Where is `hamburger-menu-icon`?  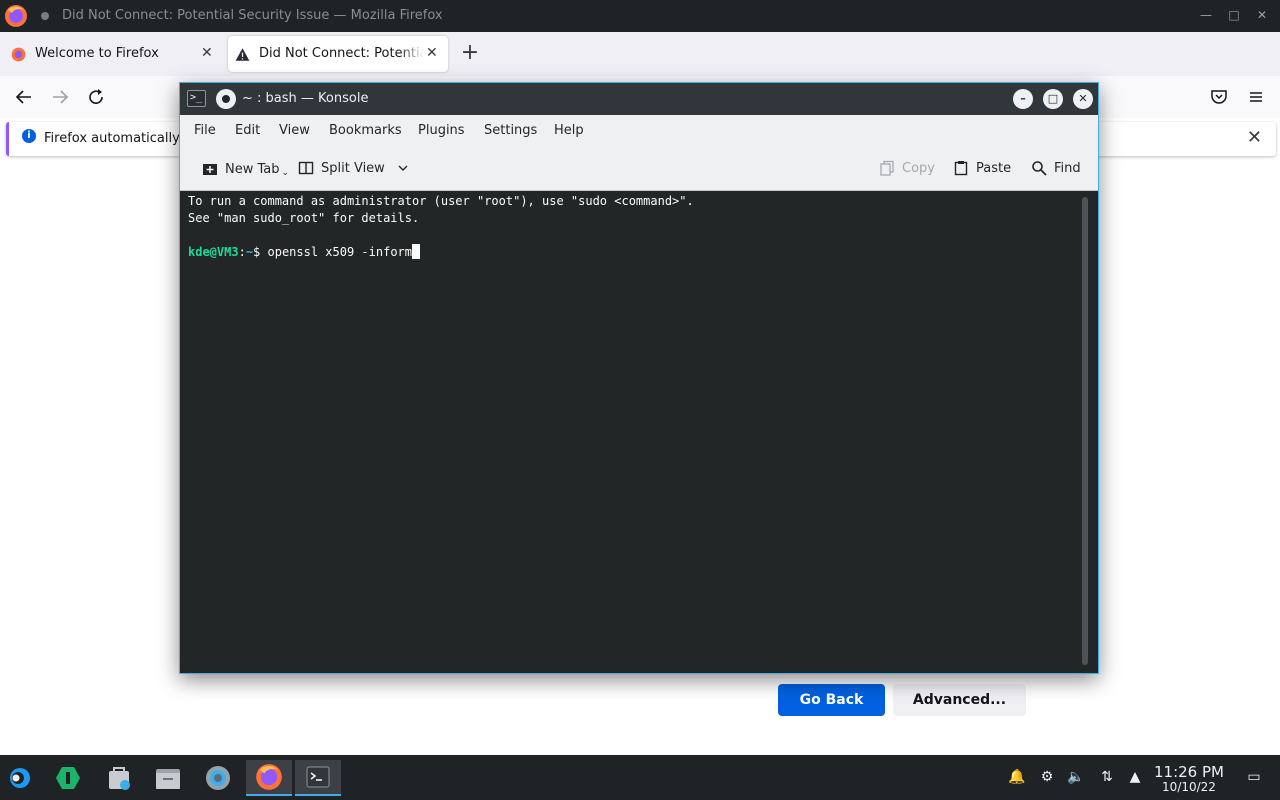 hamburger-menu-icon is located at coordinates (1256, 97).